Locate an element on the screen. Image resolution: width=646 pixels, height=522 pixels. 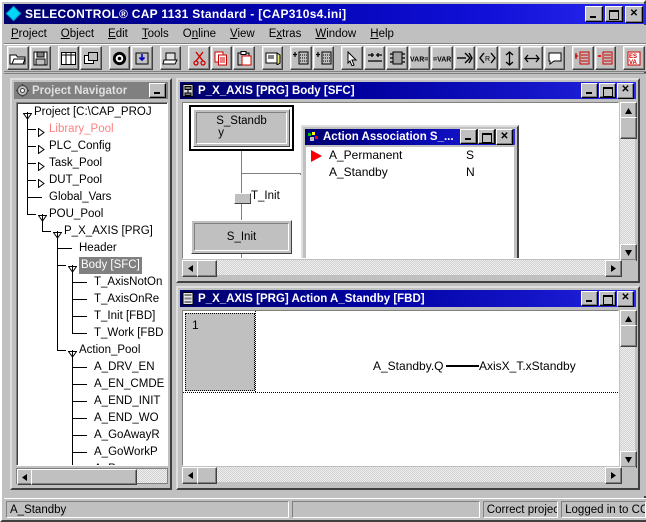
tree-item: DUT_Pool is located at coordinates (92, 180).